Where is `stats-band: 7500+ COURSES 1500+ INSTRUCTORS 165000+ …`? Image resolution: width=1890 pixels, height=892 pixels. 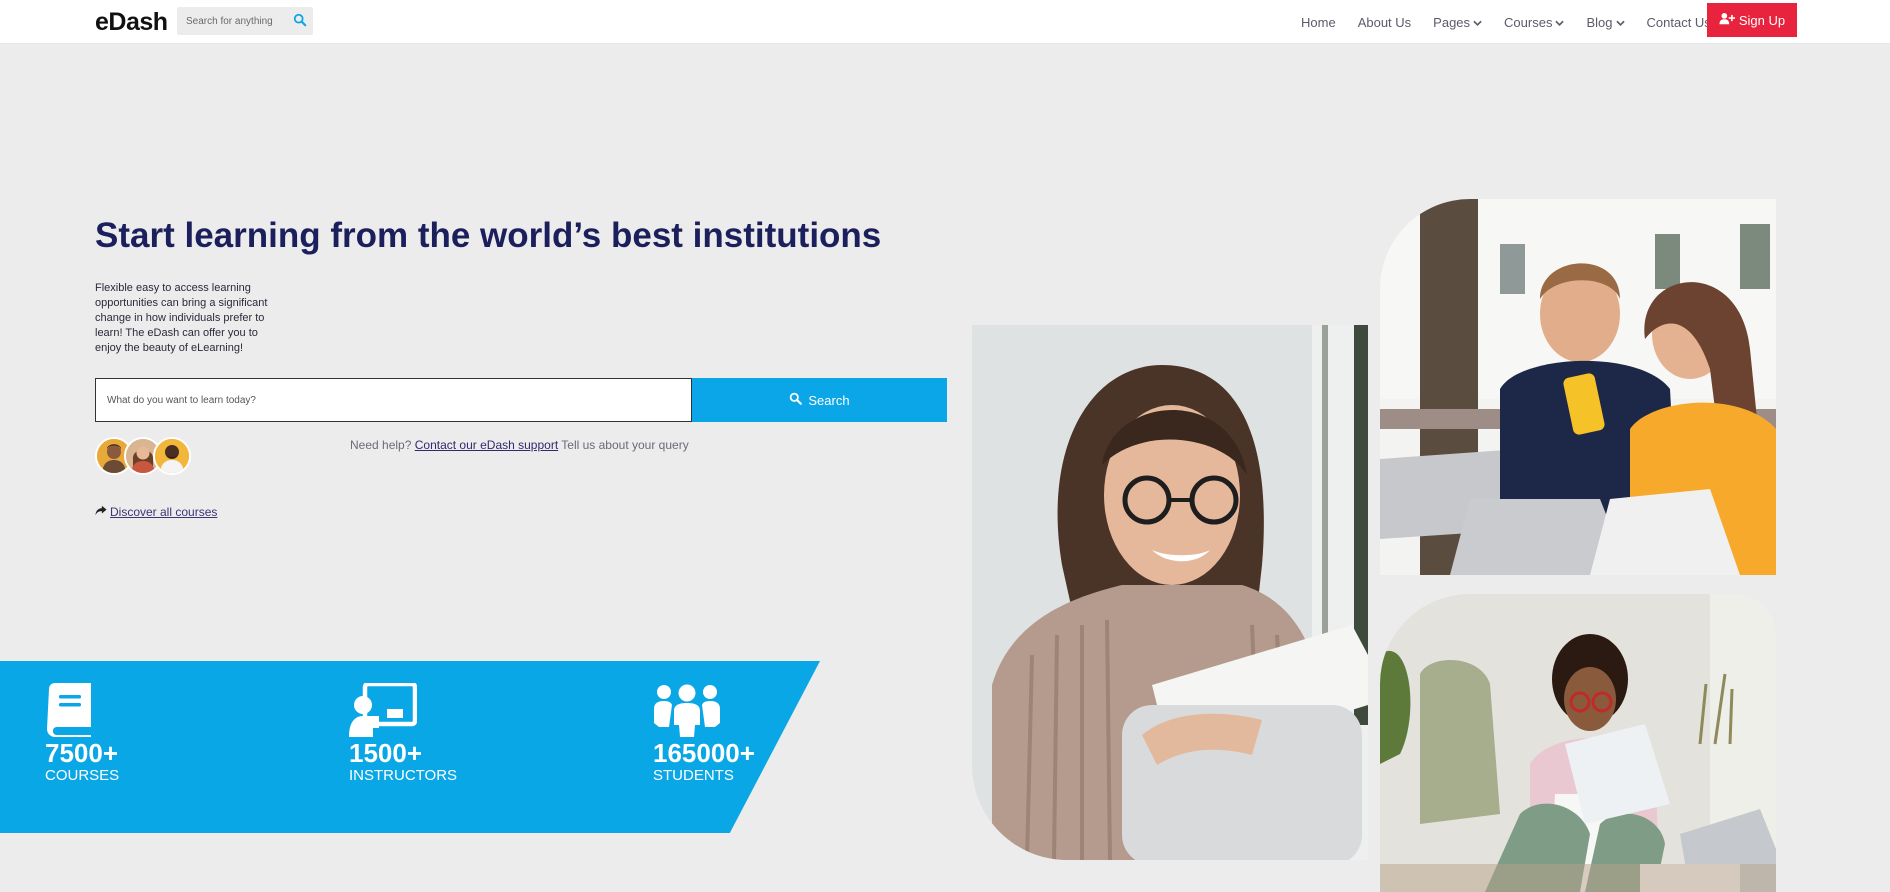 stats-band: 7500+ COURSES 1500+ INSTRUCTORS 165000+ … is located at coordinates (410, 747).